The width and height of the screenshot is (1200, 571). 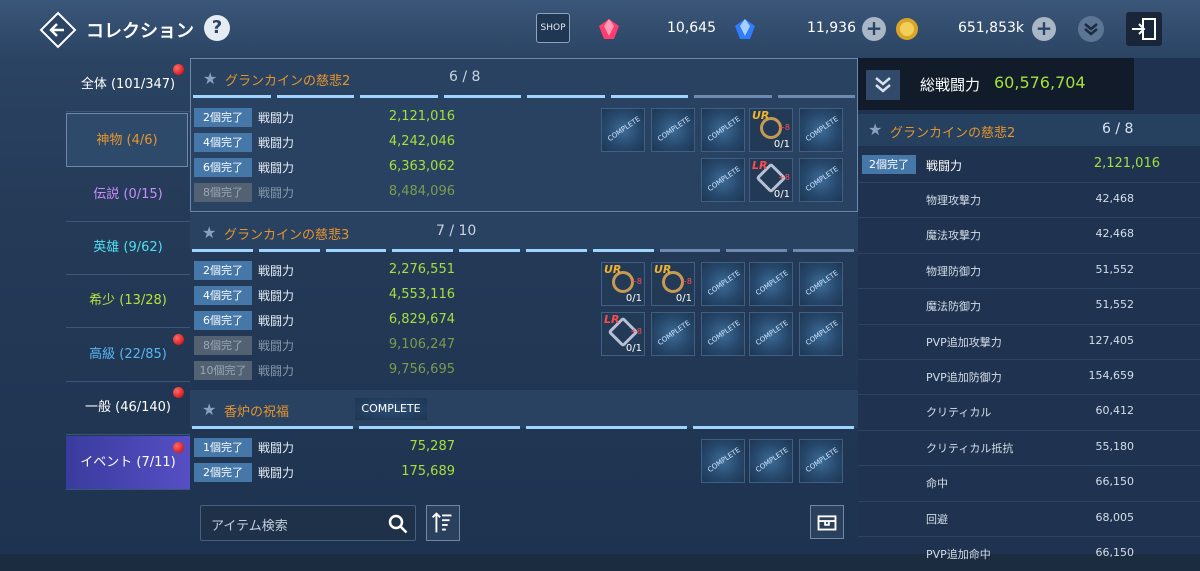 I want to click on tier-value: 2,276,551, so click(x=421, y=269).